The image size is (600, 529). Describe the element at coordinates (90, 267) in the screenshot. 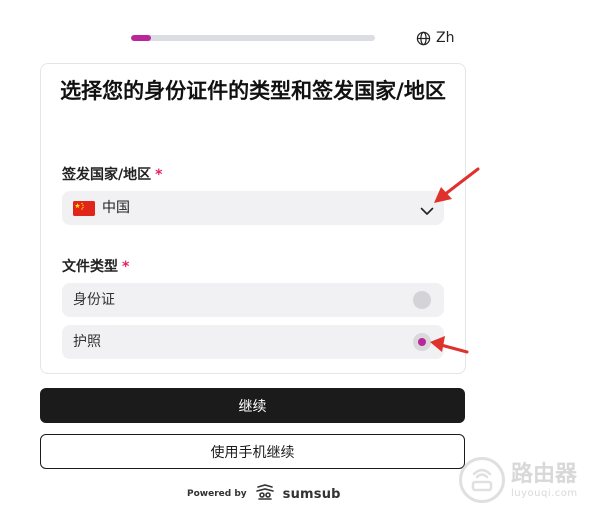

I see `document-type-label-text: 文件类型` at that location.